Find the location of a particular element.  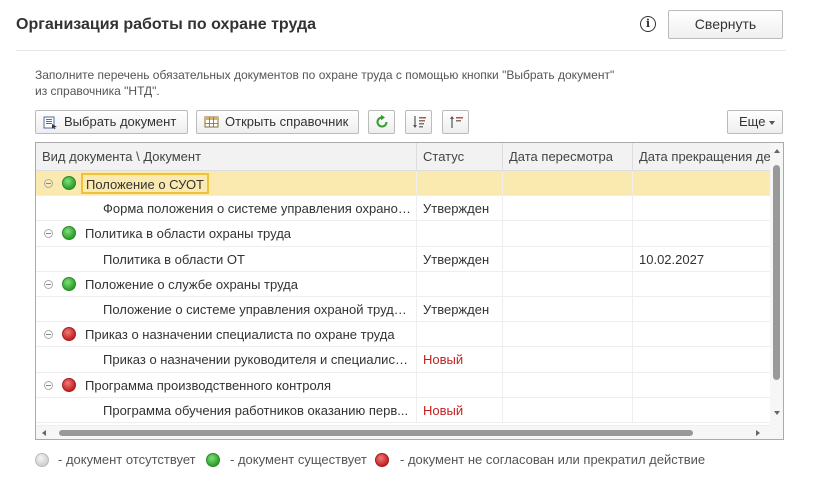

select-document-button: Выбрать документ is located at coordinates (111, 122).